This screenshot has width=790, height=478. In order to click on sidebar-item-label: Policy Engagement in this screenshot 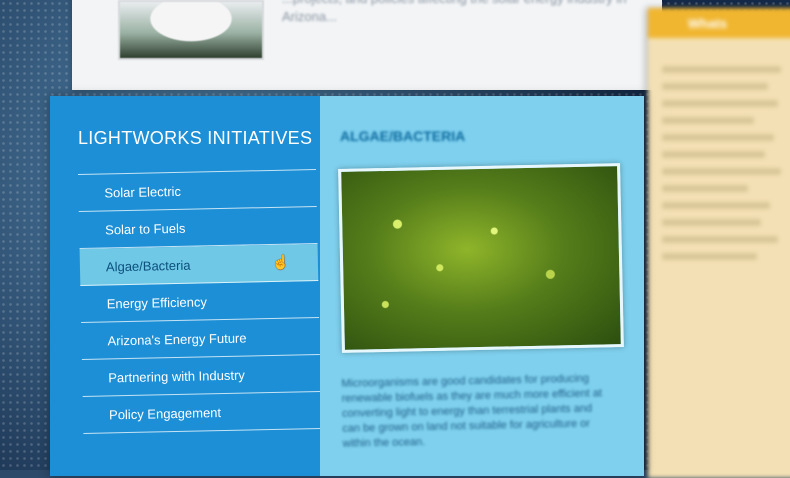, I will do `click(165, 414)`.